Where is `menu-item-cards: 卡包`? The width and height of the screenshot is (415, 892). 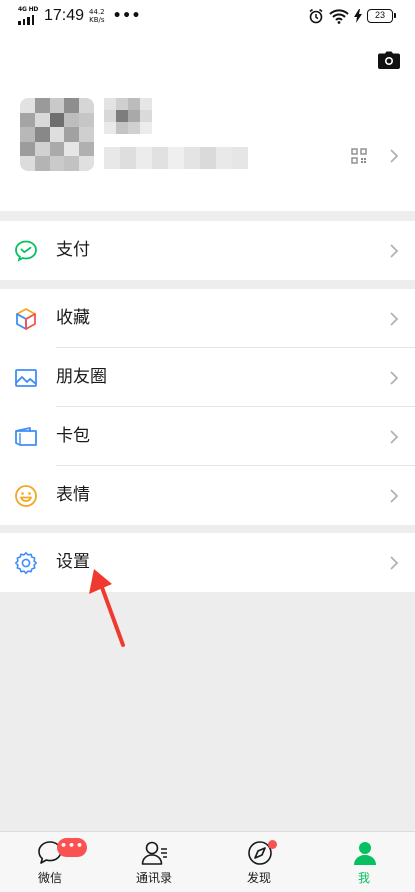
menu-item-cards: 卡包 is located at coordinates (207, 436).